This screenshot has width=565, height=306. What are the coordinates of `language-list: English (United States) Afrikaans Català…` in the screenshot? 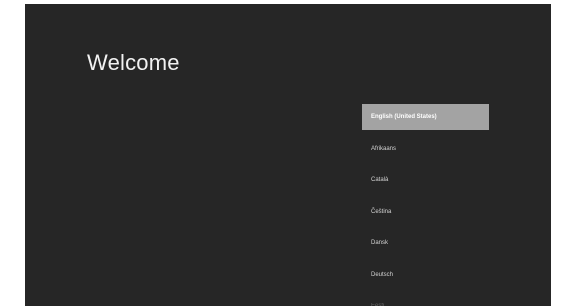 It's located at (425, 205).